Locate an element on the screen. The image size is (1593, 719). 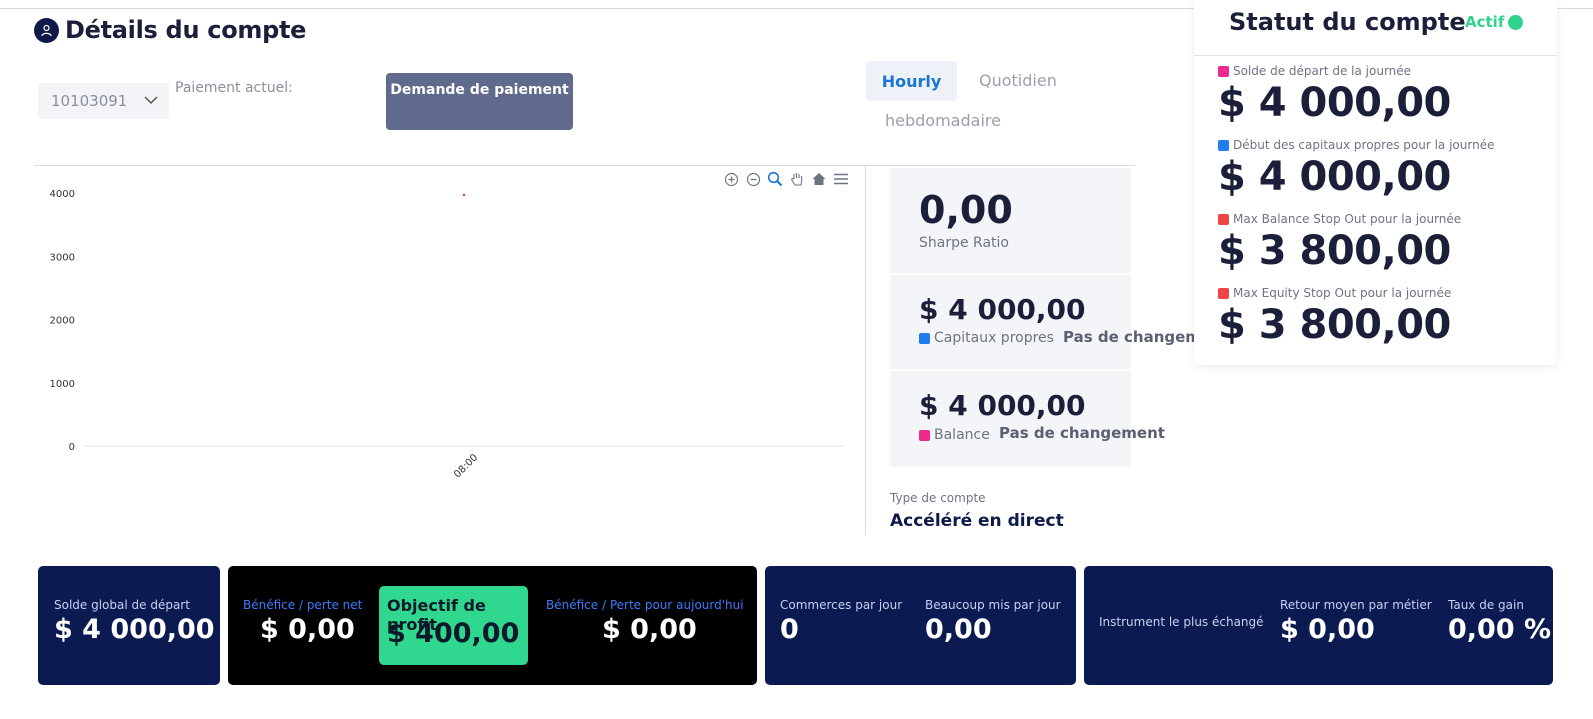
balance-box: $ 4 000,00 Balance is located at coordinates (1010, 419).